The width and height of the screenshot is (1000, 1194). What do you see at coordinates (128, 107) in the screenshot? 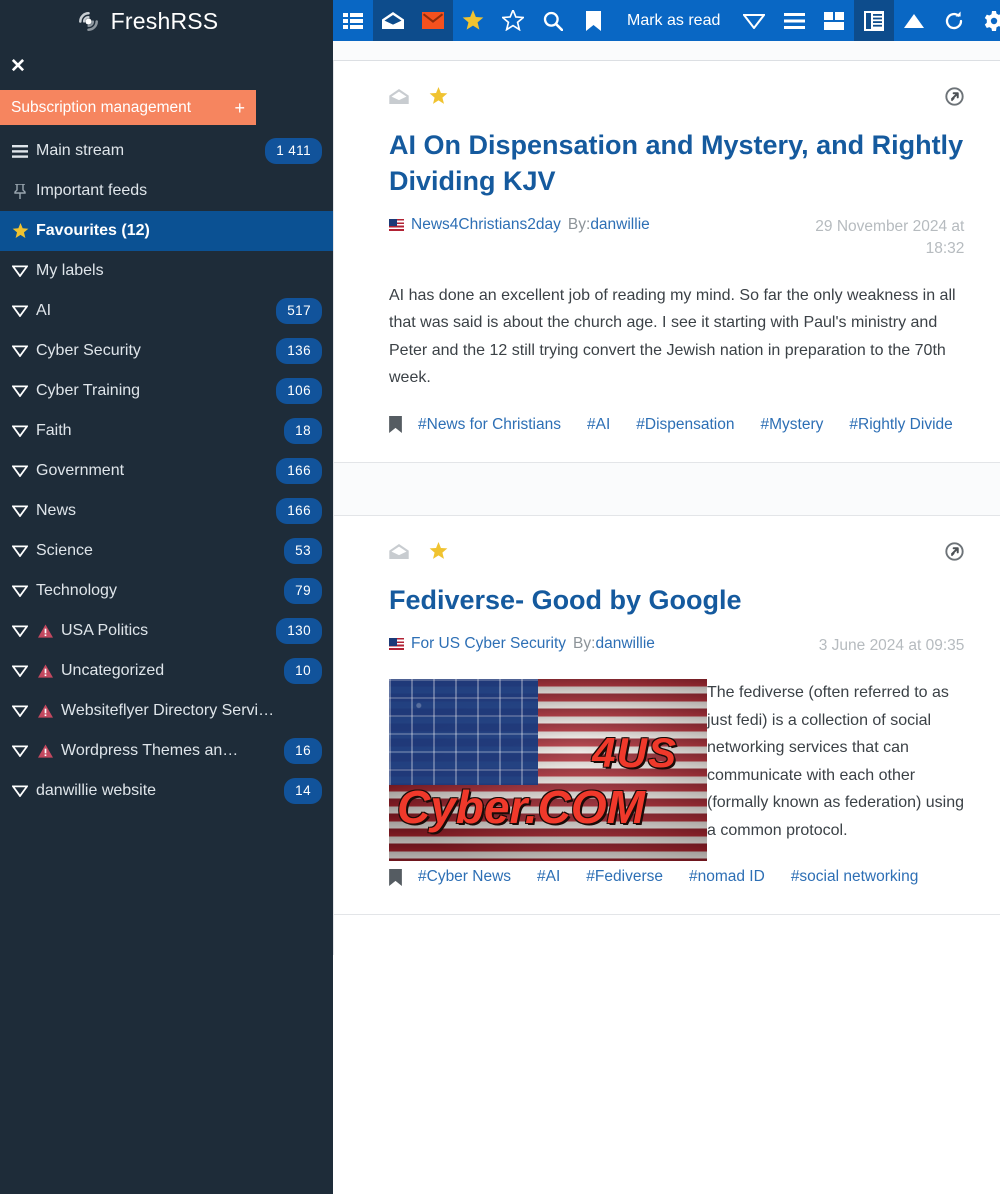
I see `subscription-management-button: Subscription management +` at bounding box center [128, 107].